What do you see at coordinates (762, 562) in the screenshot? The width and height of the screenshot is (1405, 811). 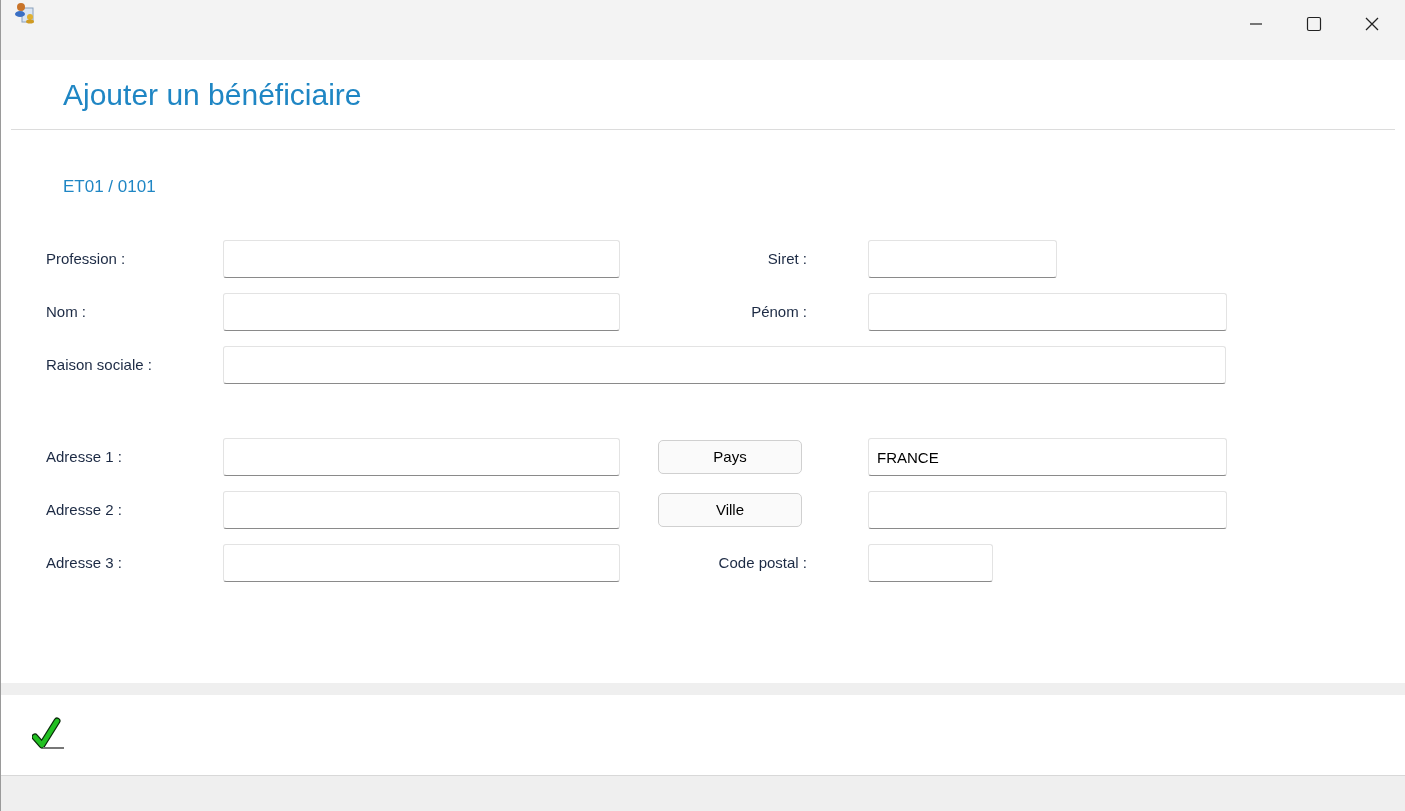 I see `field-label: Code postal :` at bounding box center [762, 562].